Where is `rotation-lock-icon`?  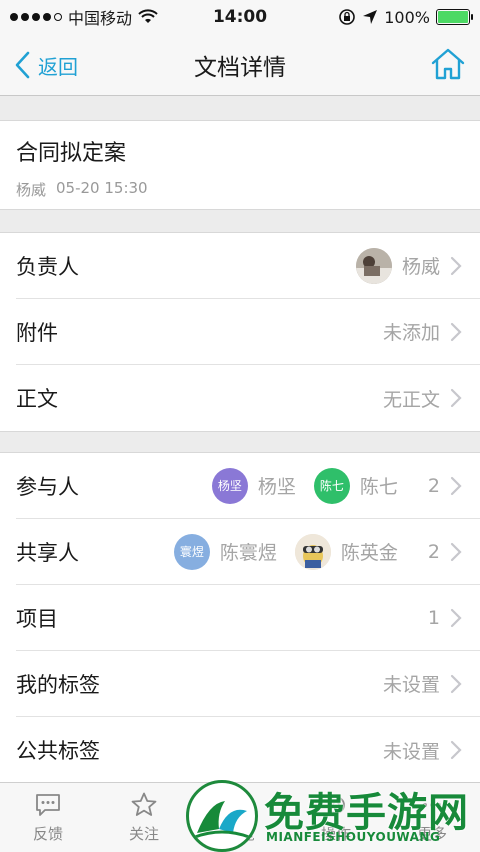
rotation-lock-icon is located at coordinates (347, 17).